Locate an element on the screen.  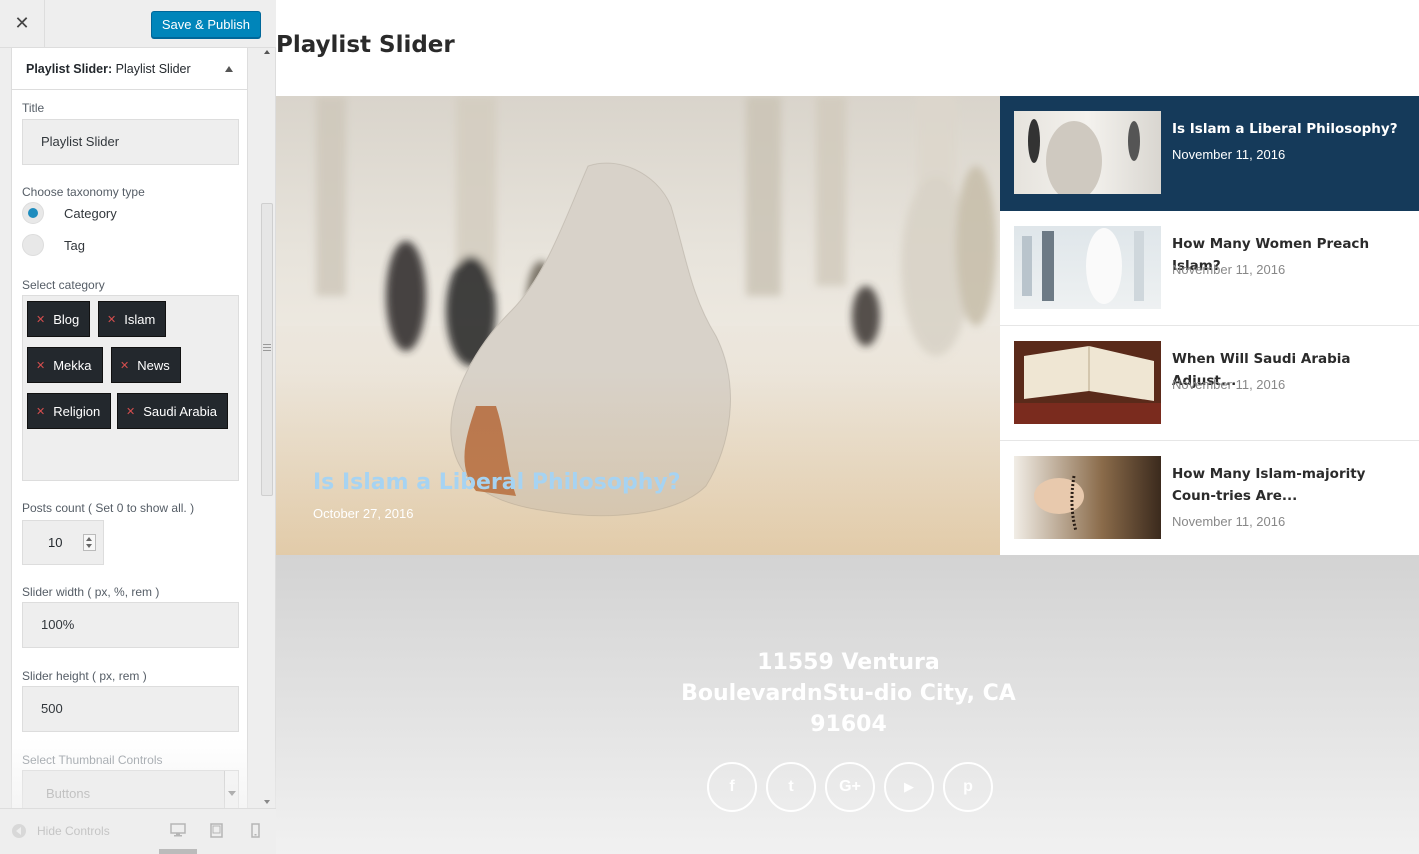
grip-icon is located at coordinates (267, 347).